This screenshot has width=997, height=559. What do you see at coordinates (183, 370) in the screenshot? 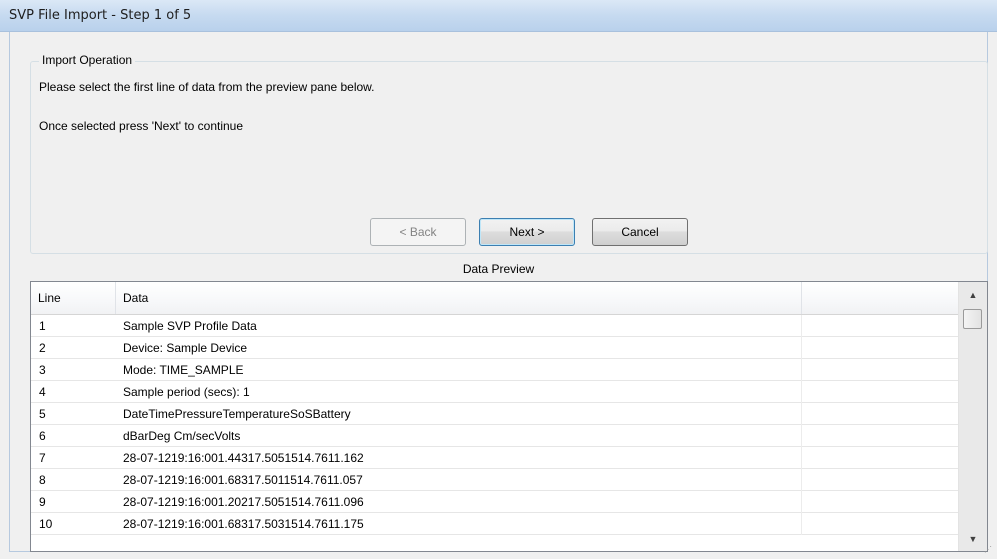
I see `data-cell: Mode: TIME_SAMPLE` at bounding box center [183, 370].